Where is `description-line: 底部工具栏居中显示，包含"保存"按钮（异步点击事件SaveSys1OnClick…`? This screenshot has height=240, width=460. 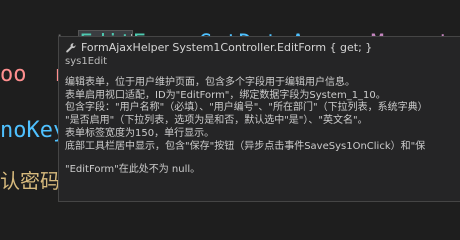 description-line: 底部工具栏居中显示，包含"保存"按钮（异步点击事件SaveSys1OnClick… is located at coordinates (245, 146).